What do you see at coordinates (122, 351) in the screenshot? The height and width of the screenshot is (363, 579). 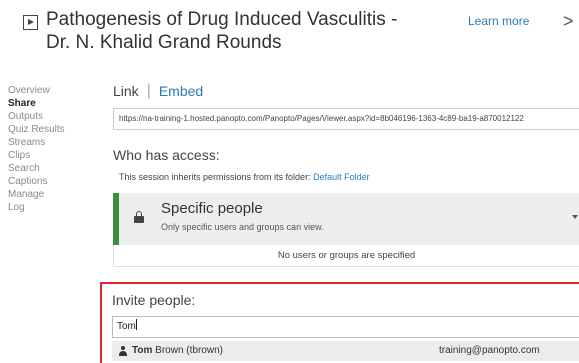 I see `user-icon` at bounding box center [122, 351].